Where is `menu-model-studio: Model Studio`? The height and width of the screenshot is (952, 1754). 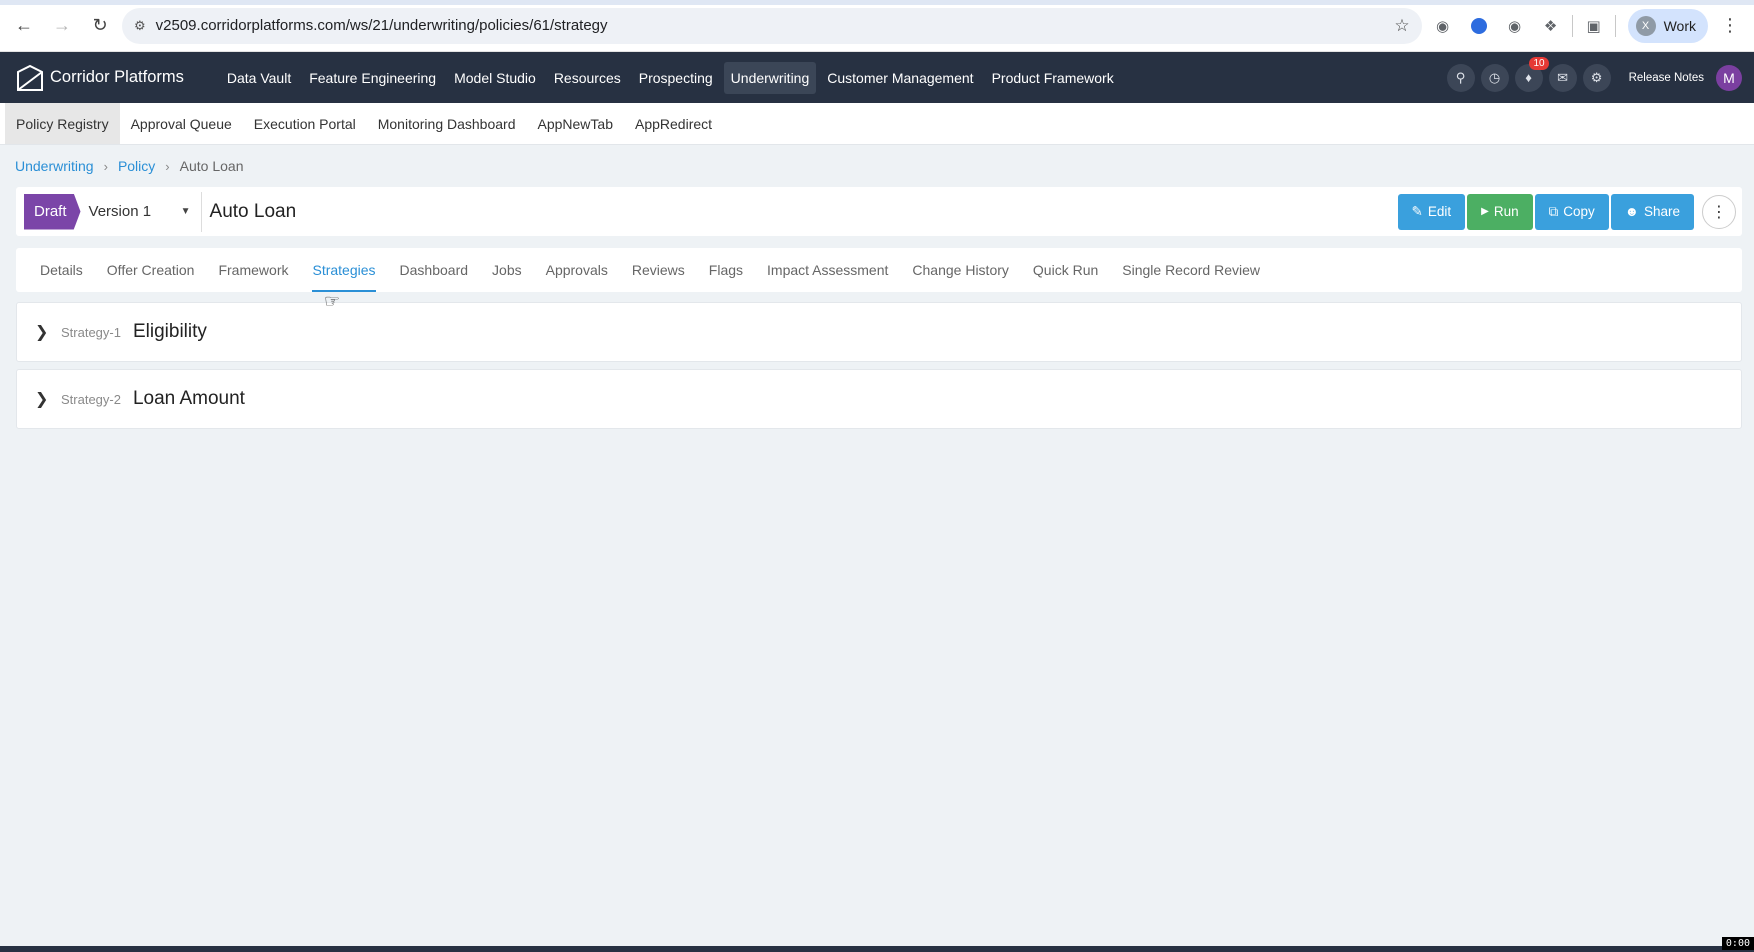
menu-model-studio: Model Studio is located at coordinates (495, 78).